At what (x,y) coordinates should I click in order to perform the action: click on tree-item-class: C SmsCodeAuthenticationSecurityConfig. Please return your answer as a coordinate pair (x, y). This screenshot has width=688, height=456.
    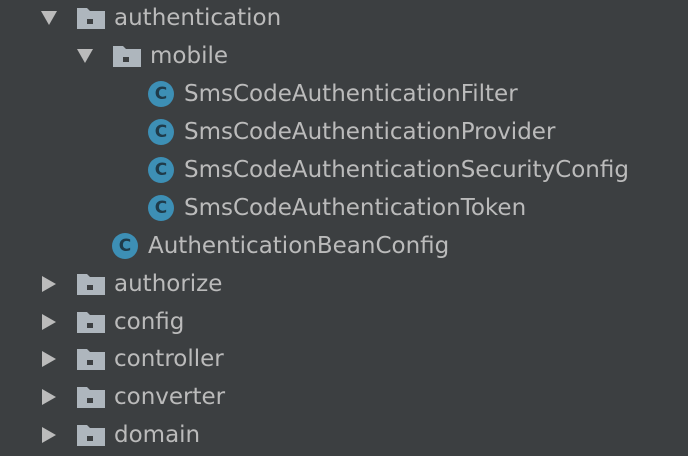
    Looking at the image, I should click on (388, 170).